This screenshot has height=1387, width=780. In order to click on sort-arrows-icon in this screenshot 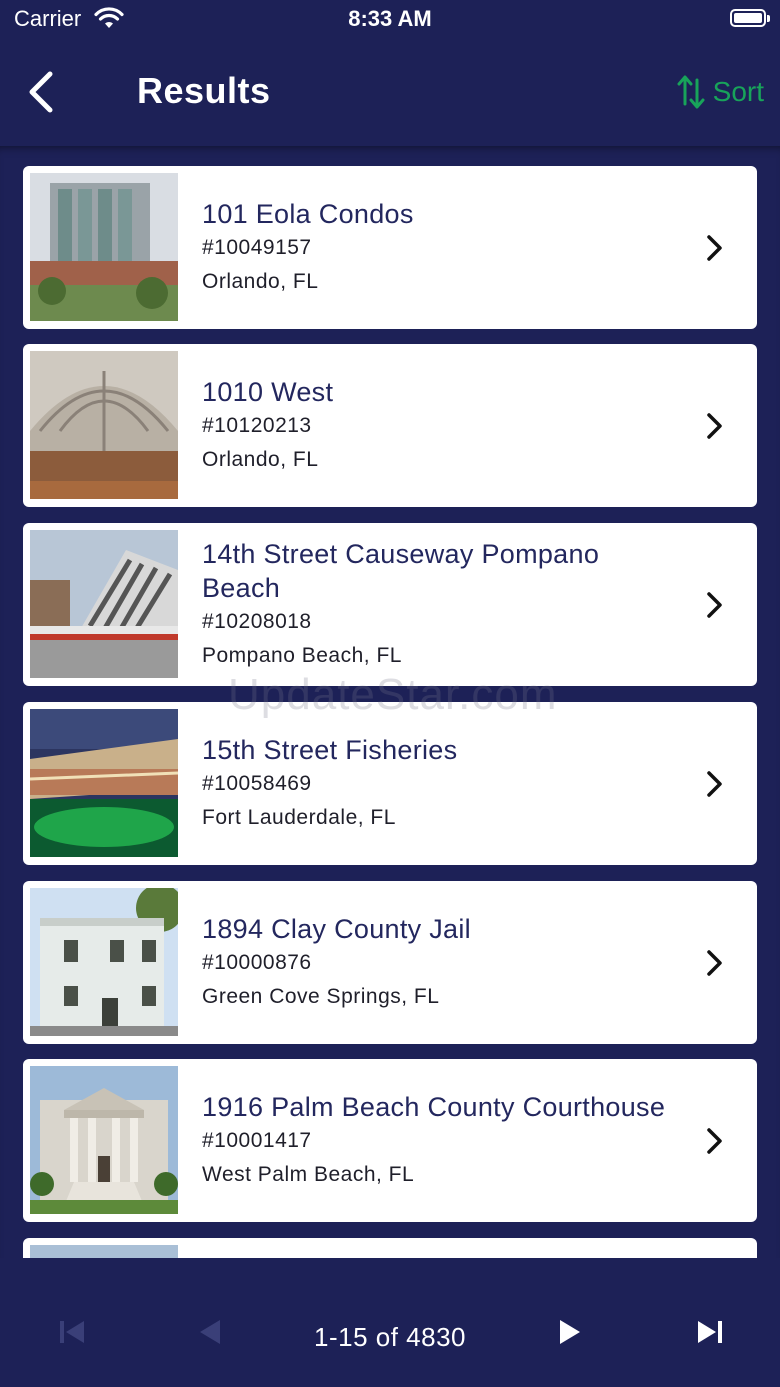, I will do `click(691, 92)`.